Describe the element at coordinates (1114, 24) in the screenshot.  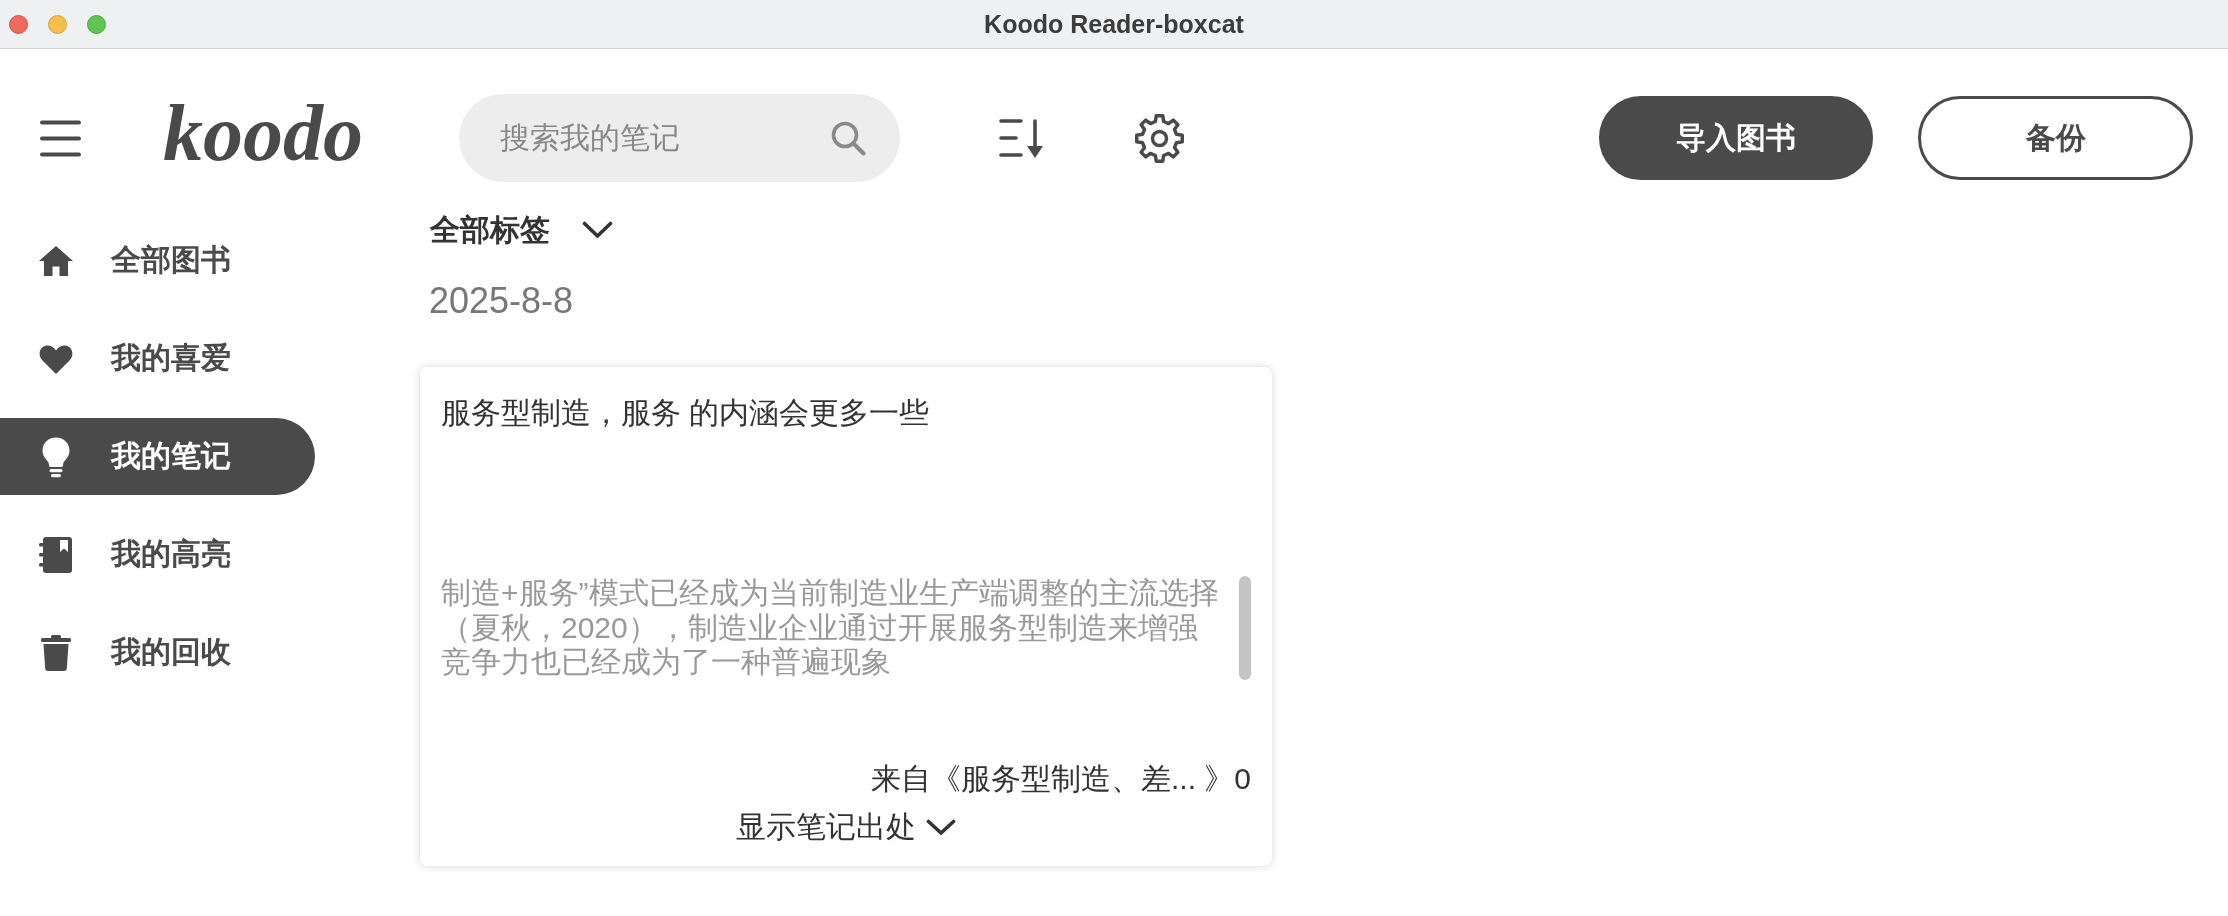
I see `window-title: Koodo Reader-boxcat` at that location.